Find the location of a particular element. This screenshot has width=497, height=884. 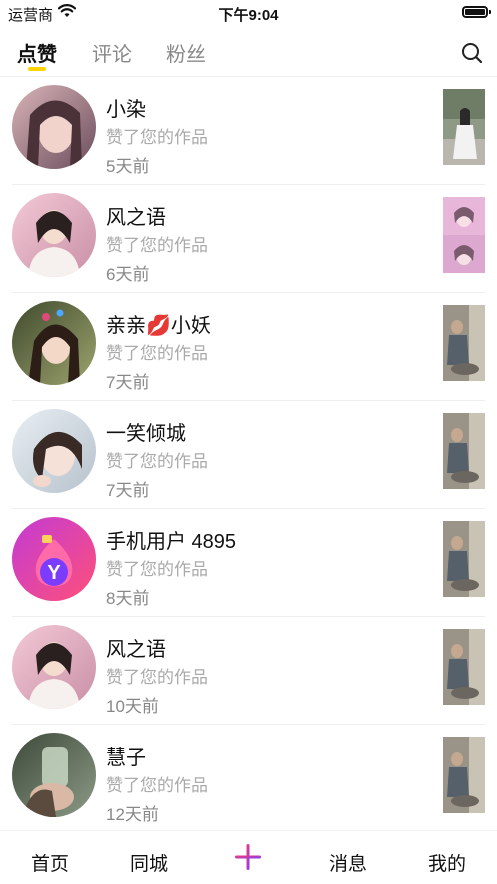

create-post-plus-icon is located at coordinates (248, 857).